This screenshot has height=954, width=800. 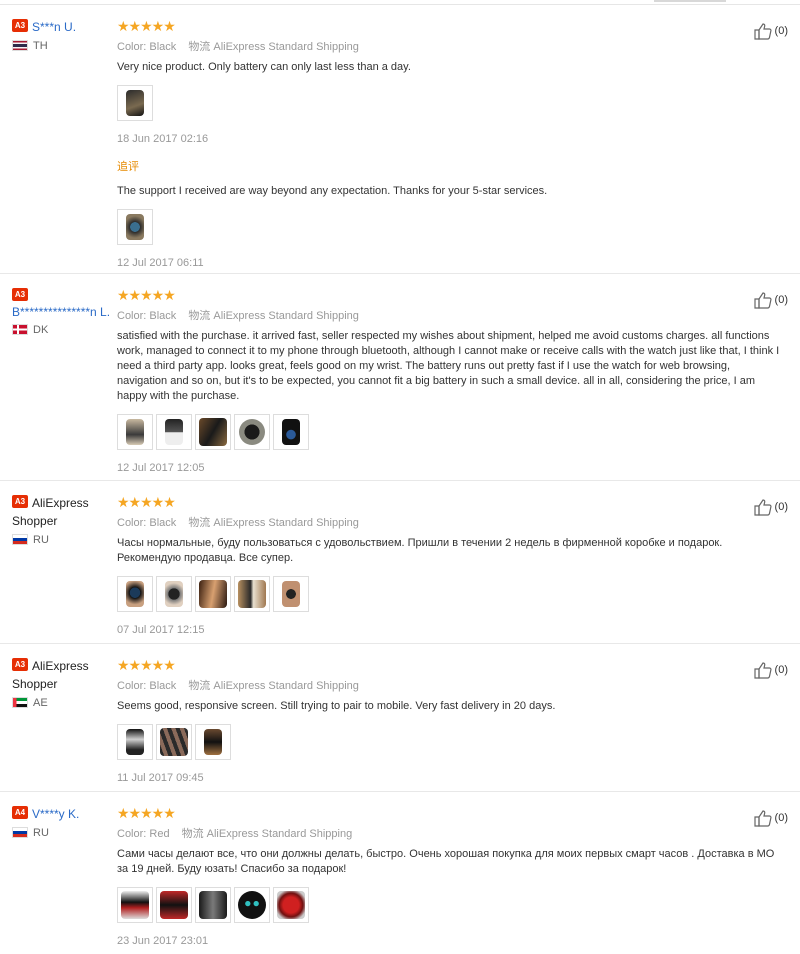 What do you see at coordinates (54, 27) in the screenshot?
I see `reviewer-name: S***n U.` at bounding box center [54, 27].